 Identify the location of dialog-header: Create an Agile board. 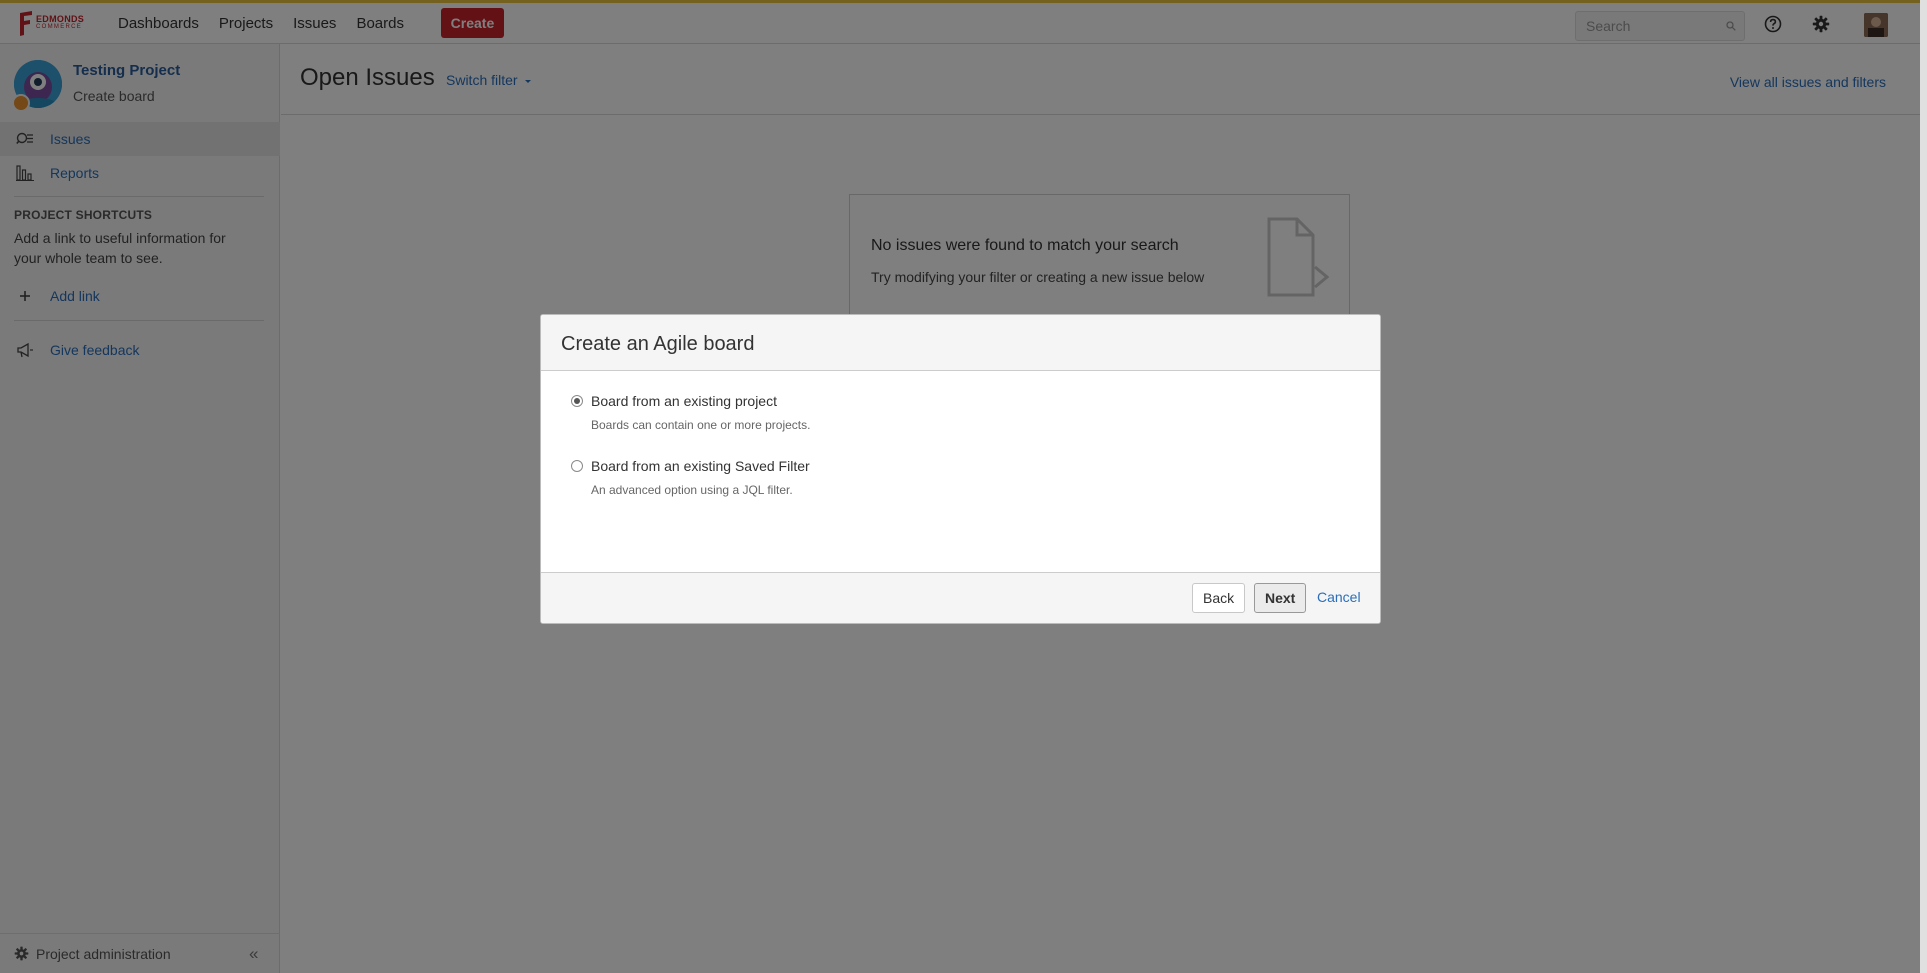
(960, 343).